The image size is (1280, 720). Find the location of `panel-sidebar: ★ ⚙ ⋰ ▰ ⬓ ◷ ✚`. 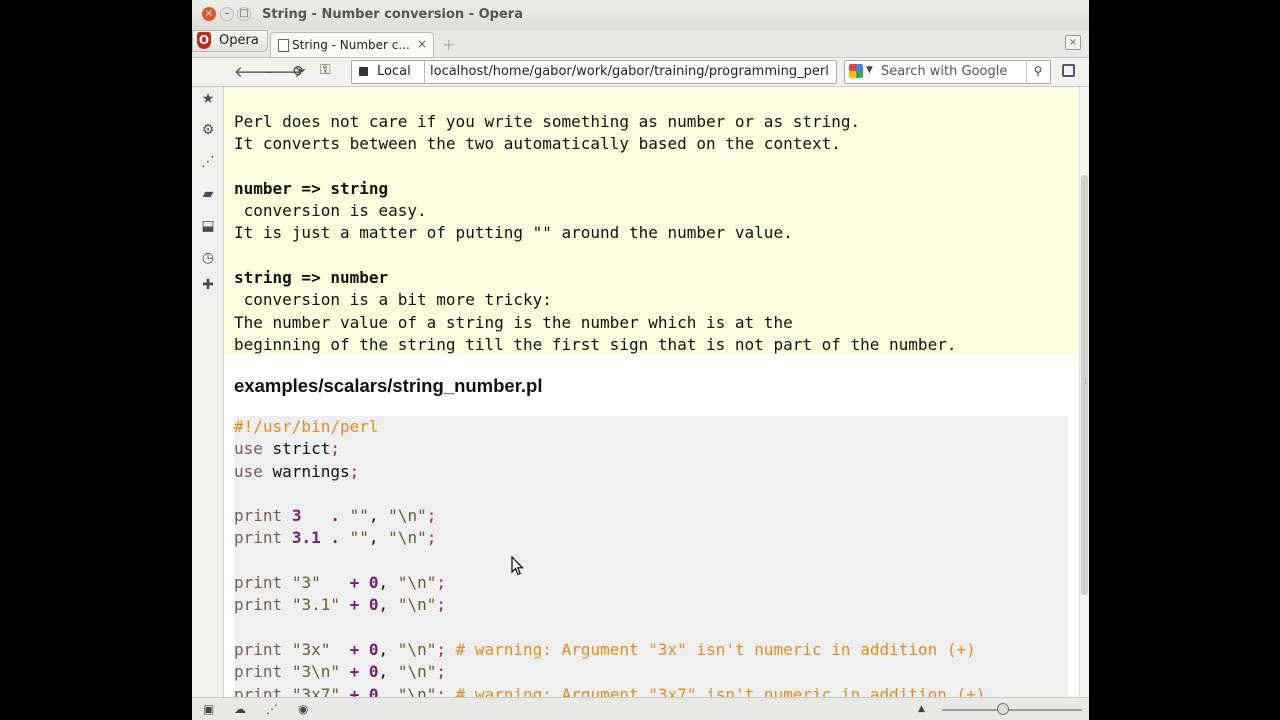

panel-sidebar: ★ ⚙ ⋰ ▰ ⬓ ◷ ✚ is located at coordinates (208, 392).